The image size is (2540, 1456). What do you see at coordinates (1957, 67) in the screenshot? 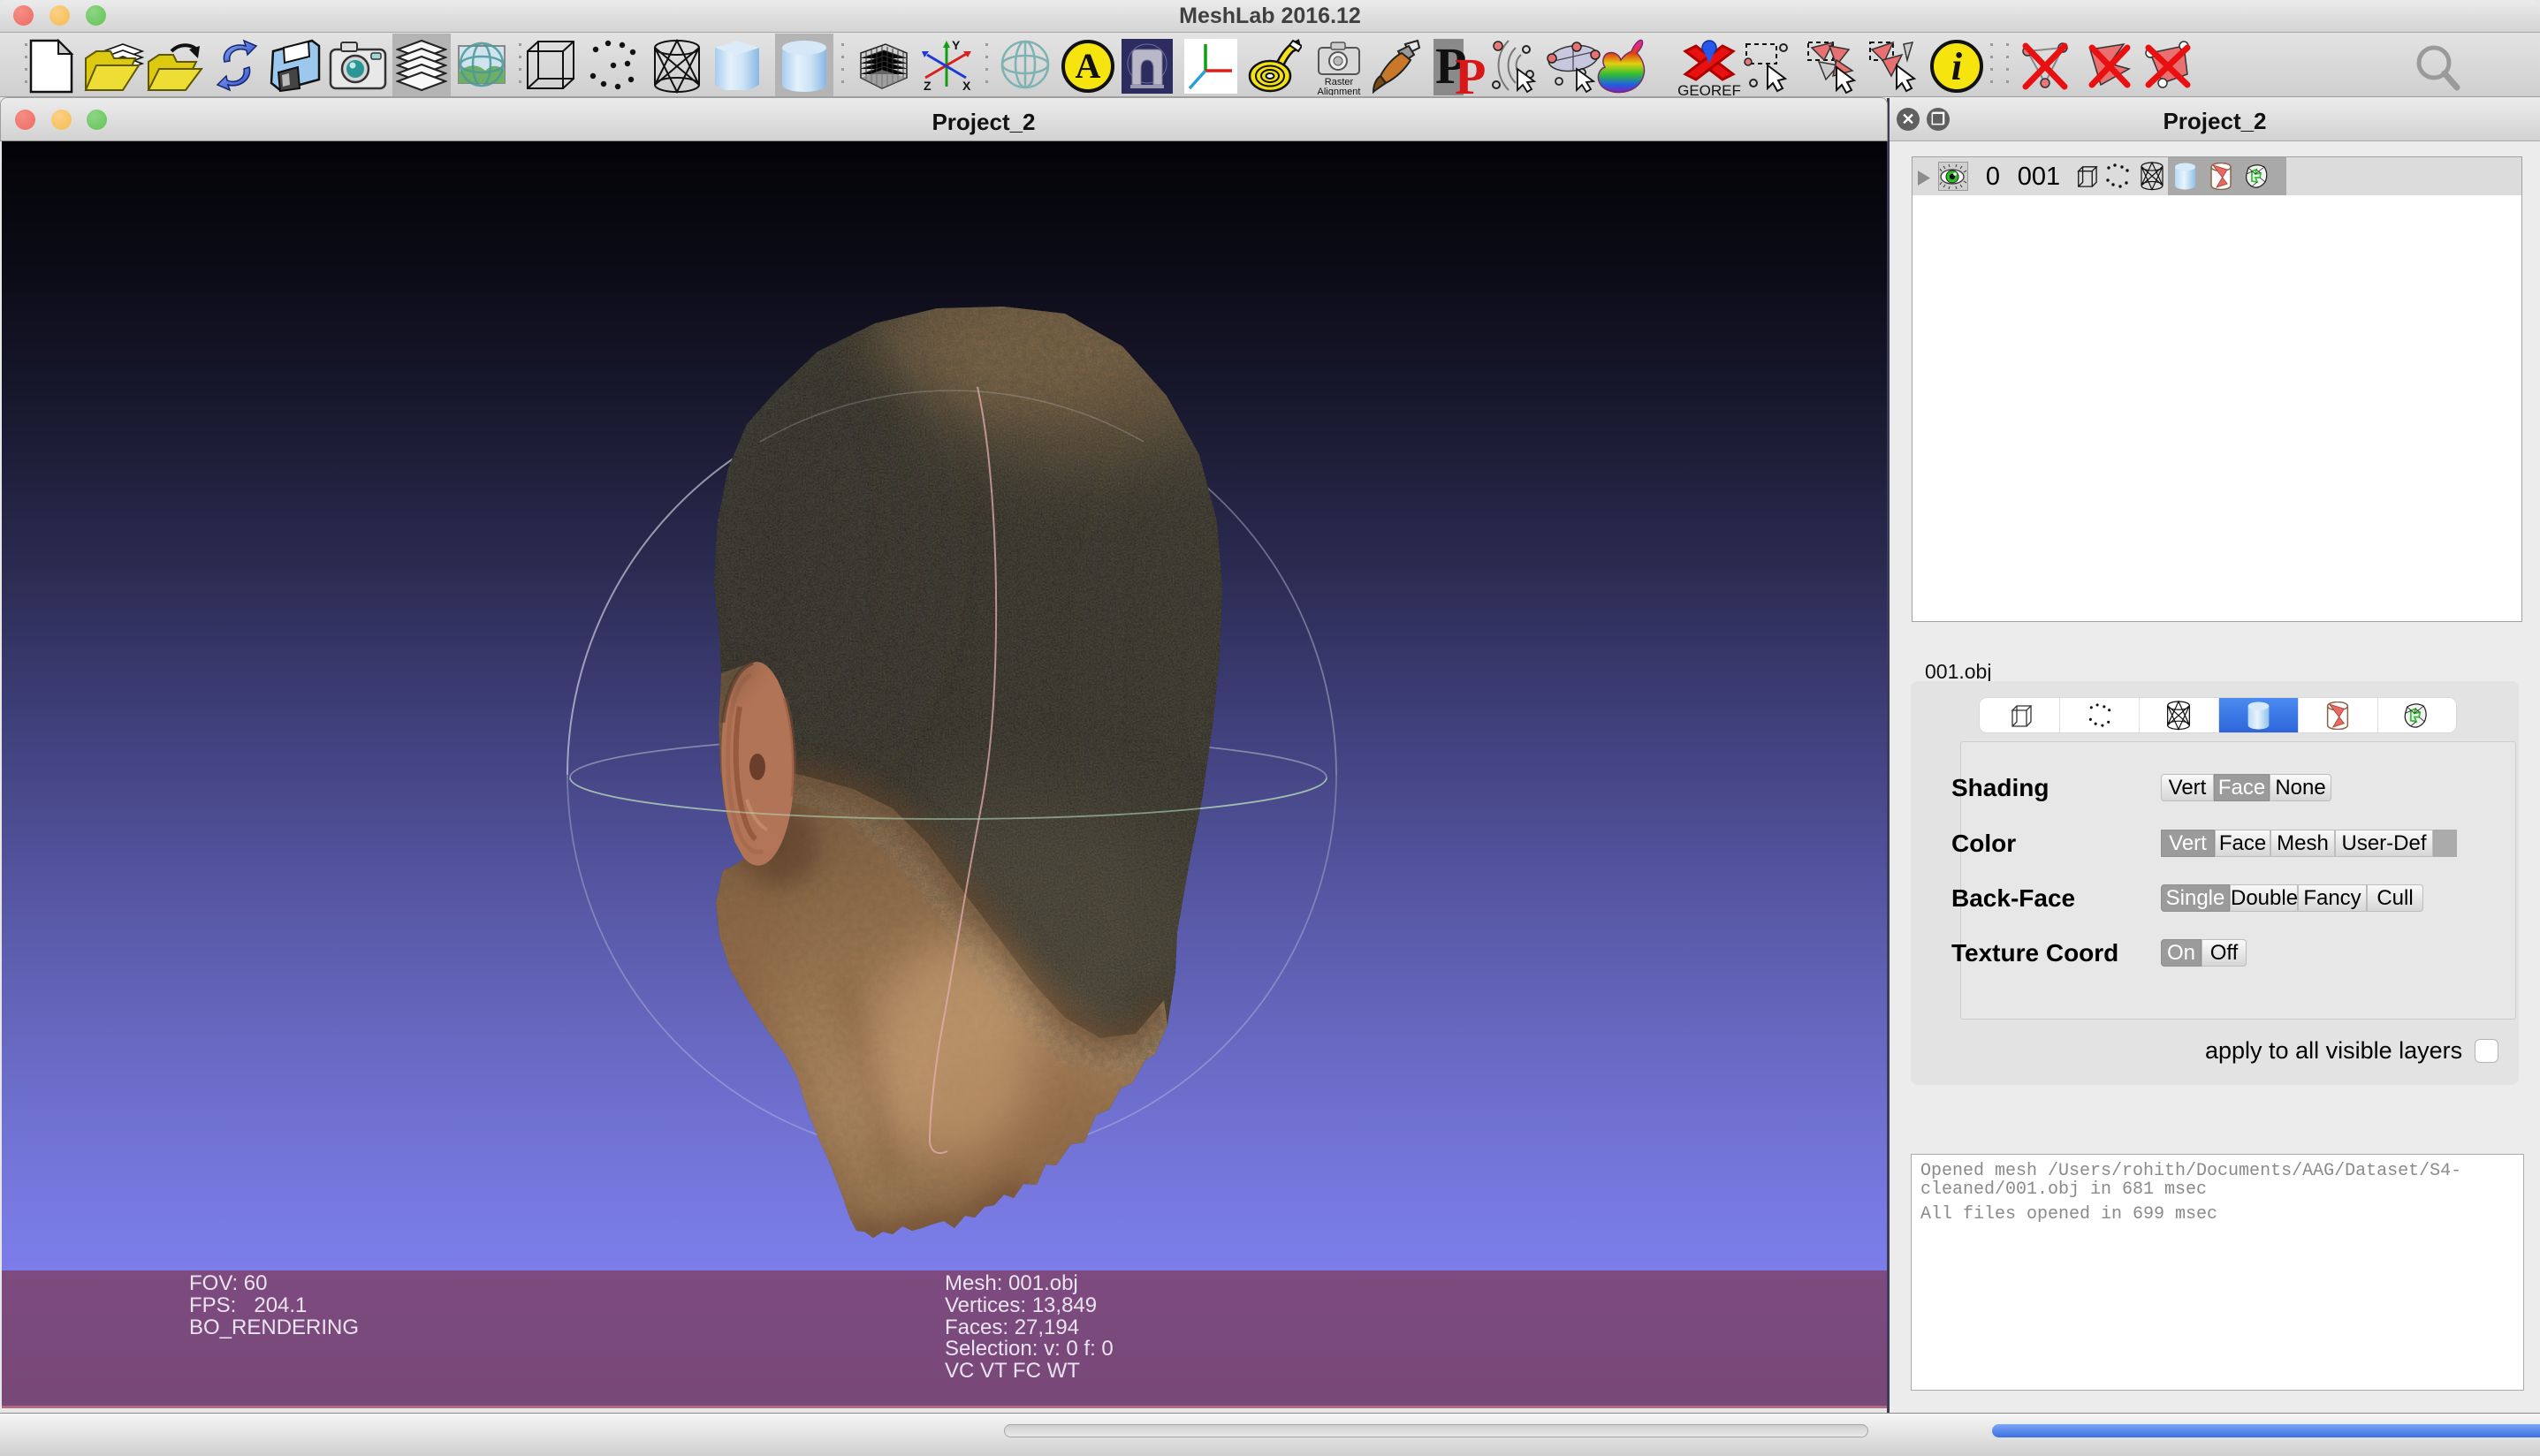
I see `svg-text: i` at bounding box center [1957, 67].